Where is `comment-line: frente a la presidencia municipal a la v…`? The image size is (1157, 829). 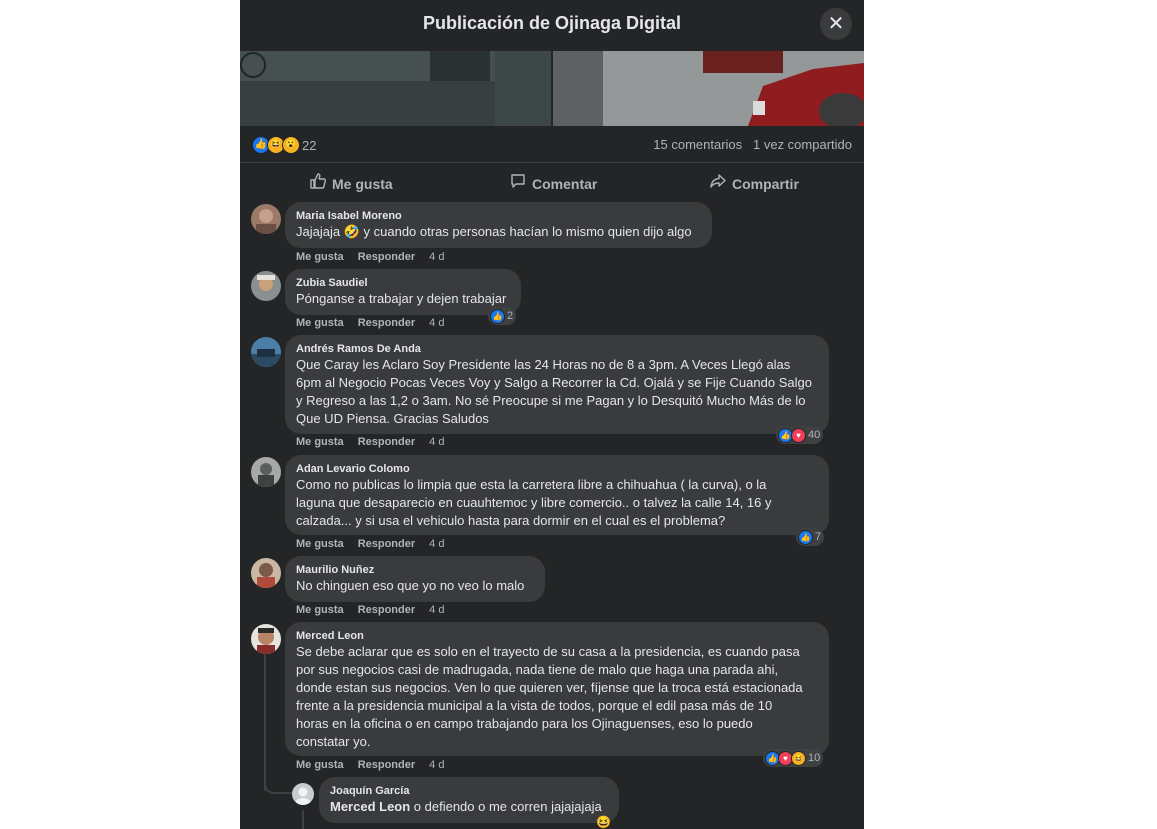 comment-line: frente a la presidencia municipal a la v… is located at coordinates (534, 705).